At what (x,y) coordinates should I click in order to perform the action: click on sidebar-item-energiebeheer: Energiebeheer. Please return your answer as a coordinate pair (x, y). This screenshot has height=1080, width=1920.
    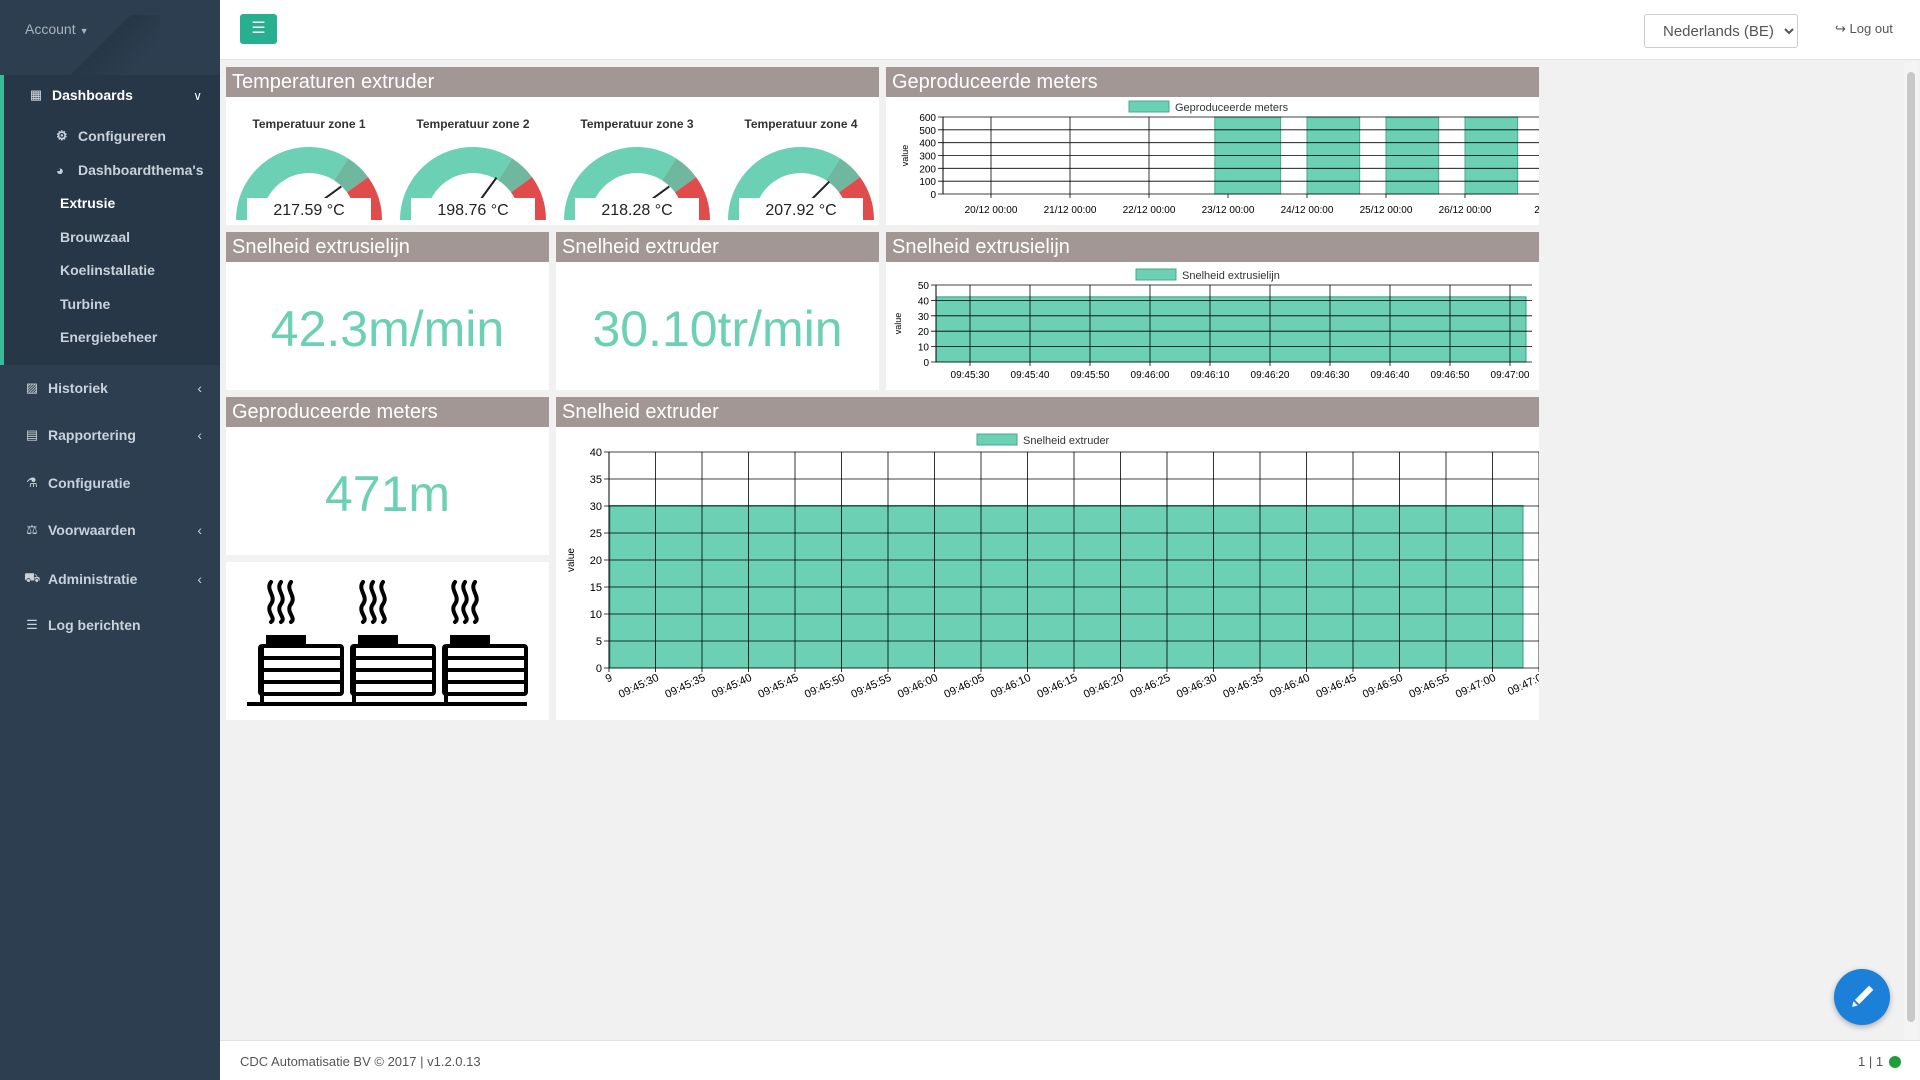
    Looking at the image, I should click on (108, 337).